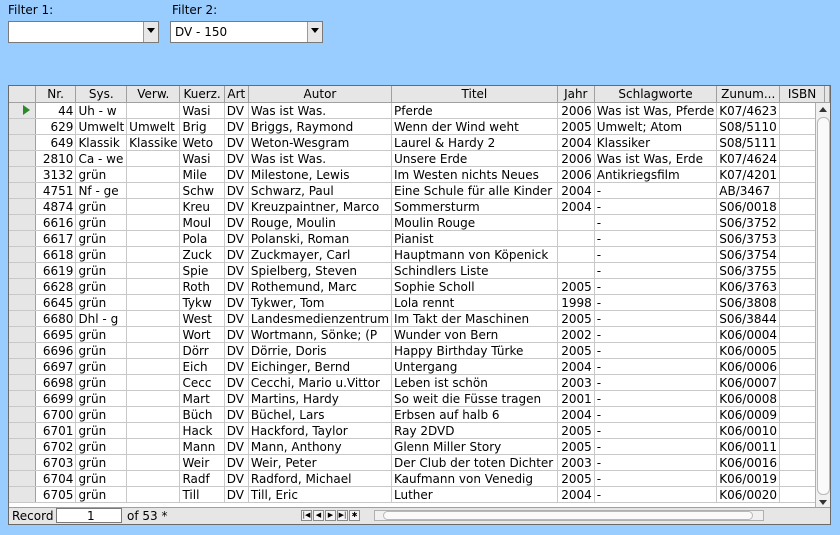 Image resolution: width=840 pixels, height=535 pixels. What do you see at coordinates (474, 94) in the screenshot?
I see `column-header: Titel` at bounding box center [474, 94].